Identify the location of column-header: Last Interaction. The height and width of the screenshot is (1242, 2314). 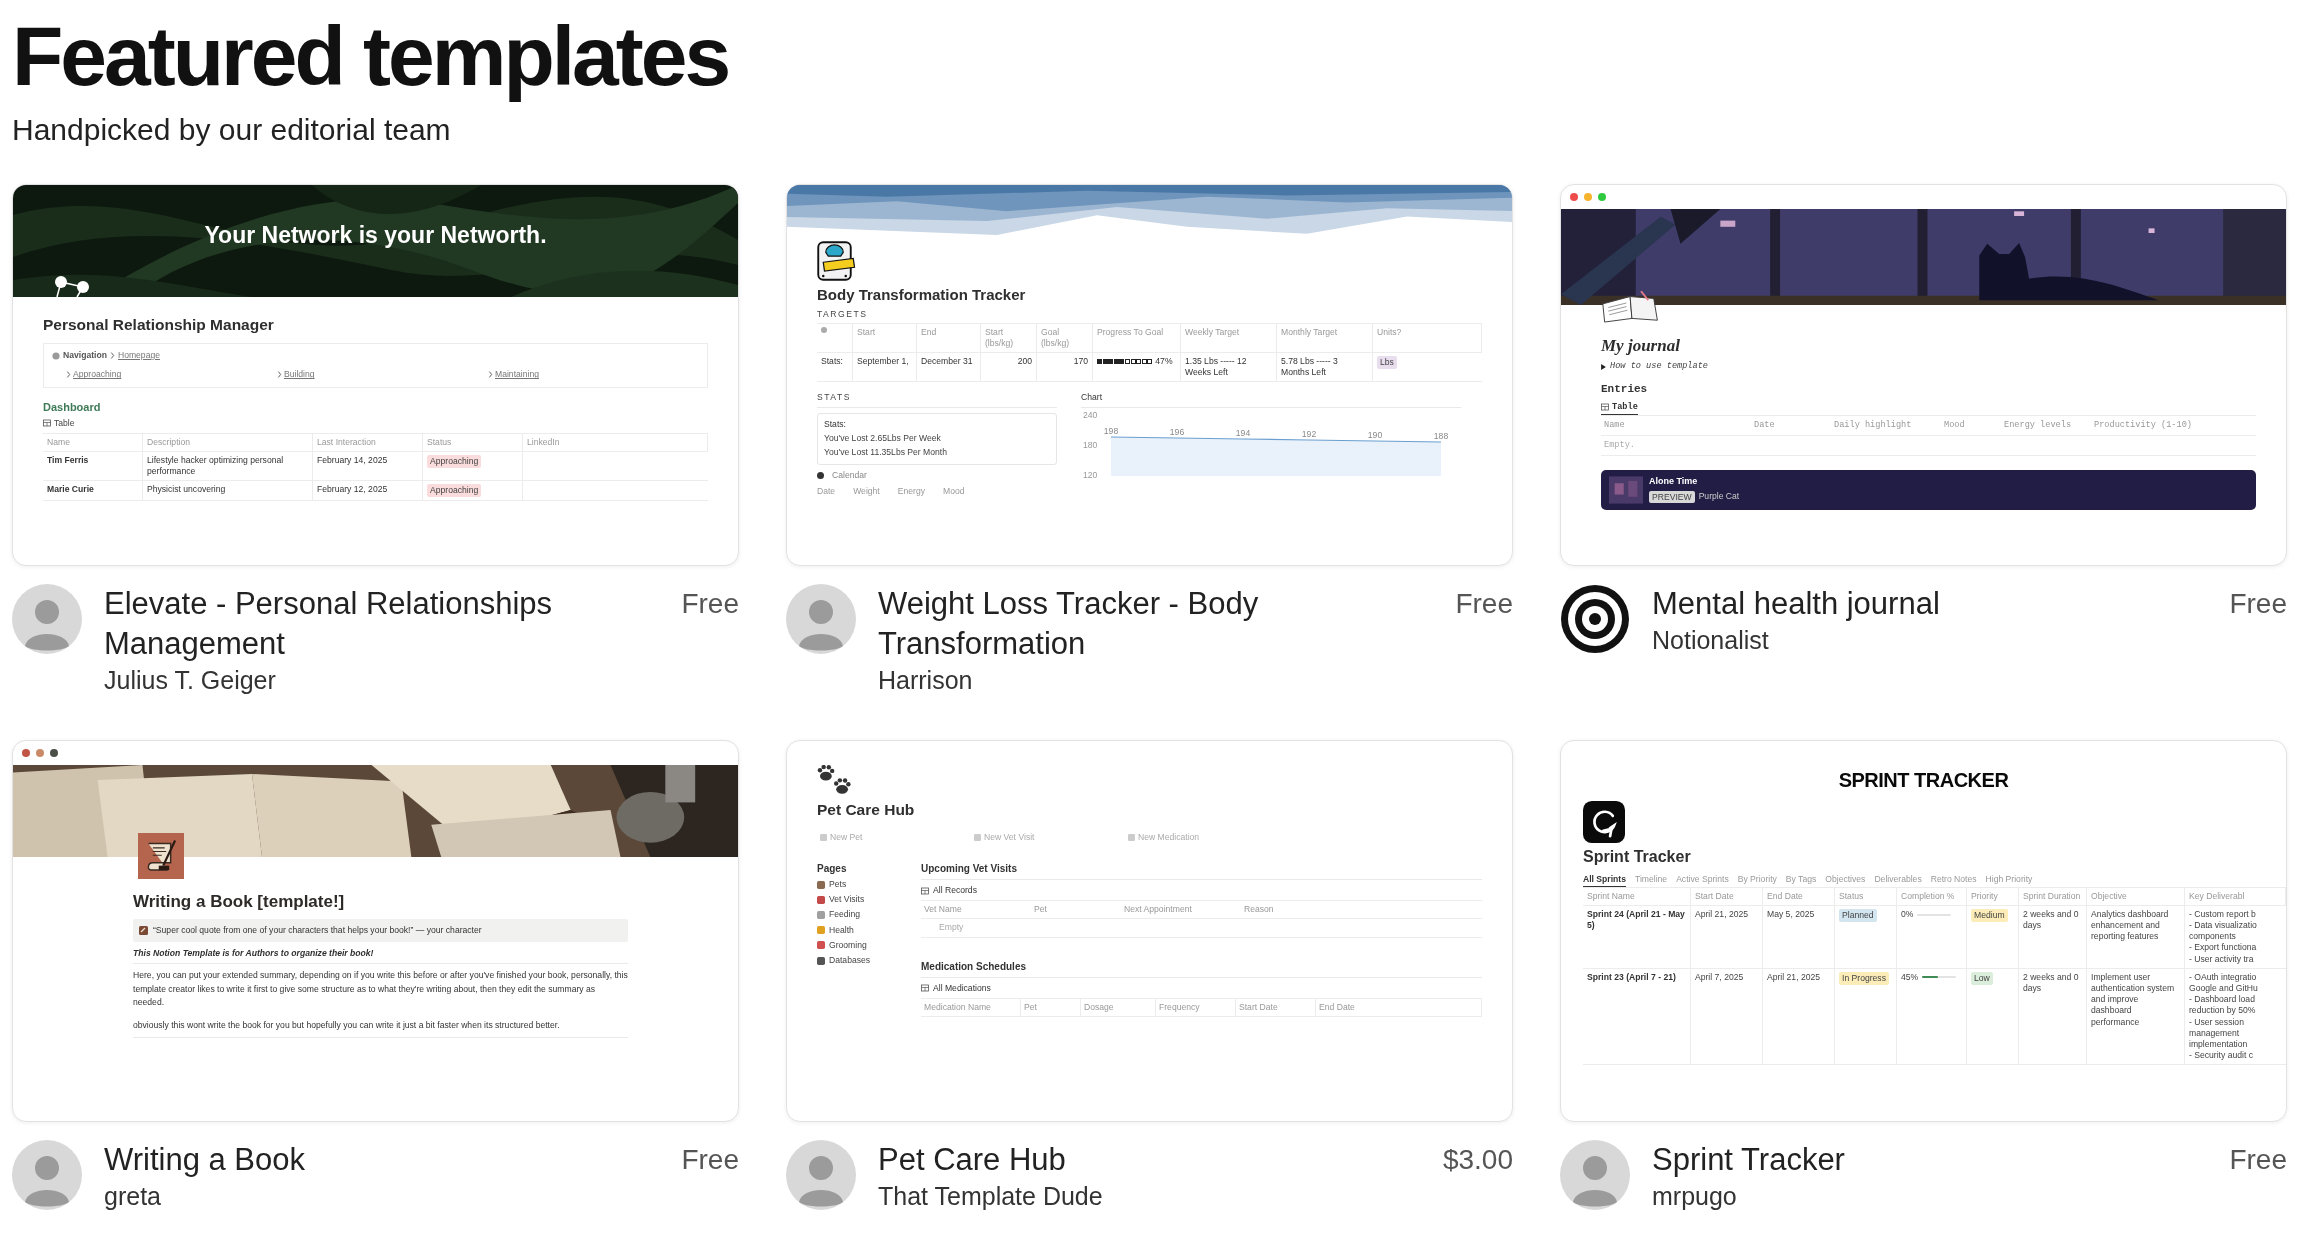
(346, 442).